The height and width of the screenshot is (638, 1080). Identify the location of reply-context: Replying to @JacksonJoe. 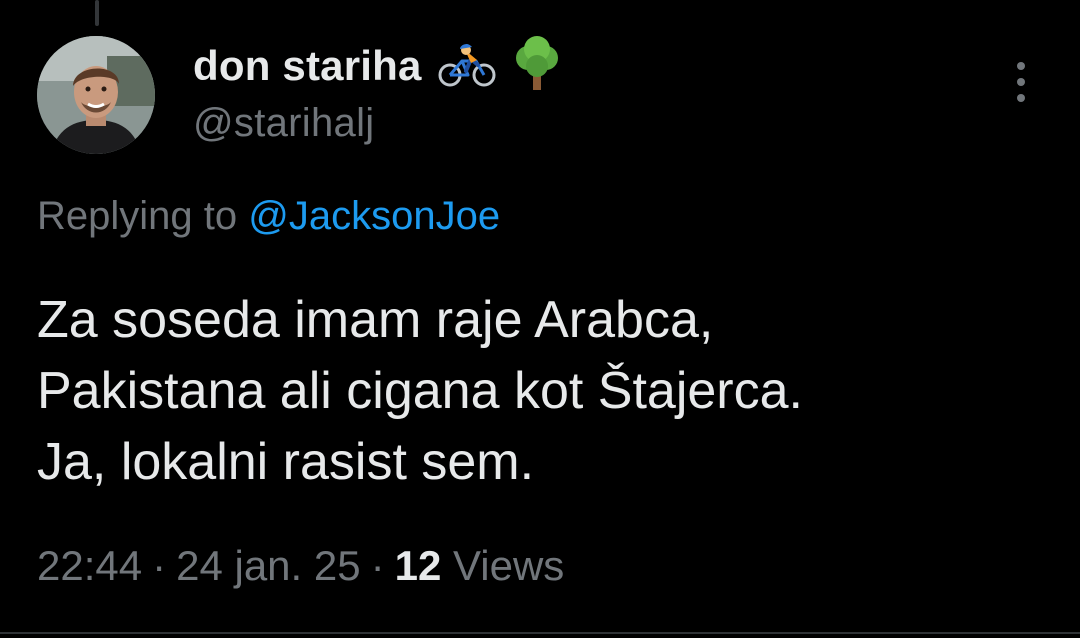
(268, 216).